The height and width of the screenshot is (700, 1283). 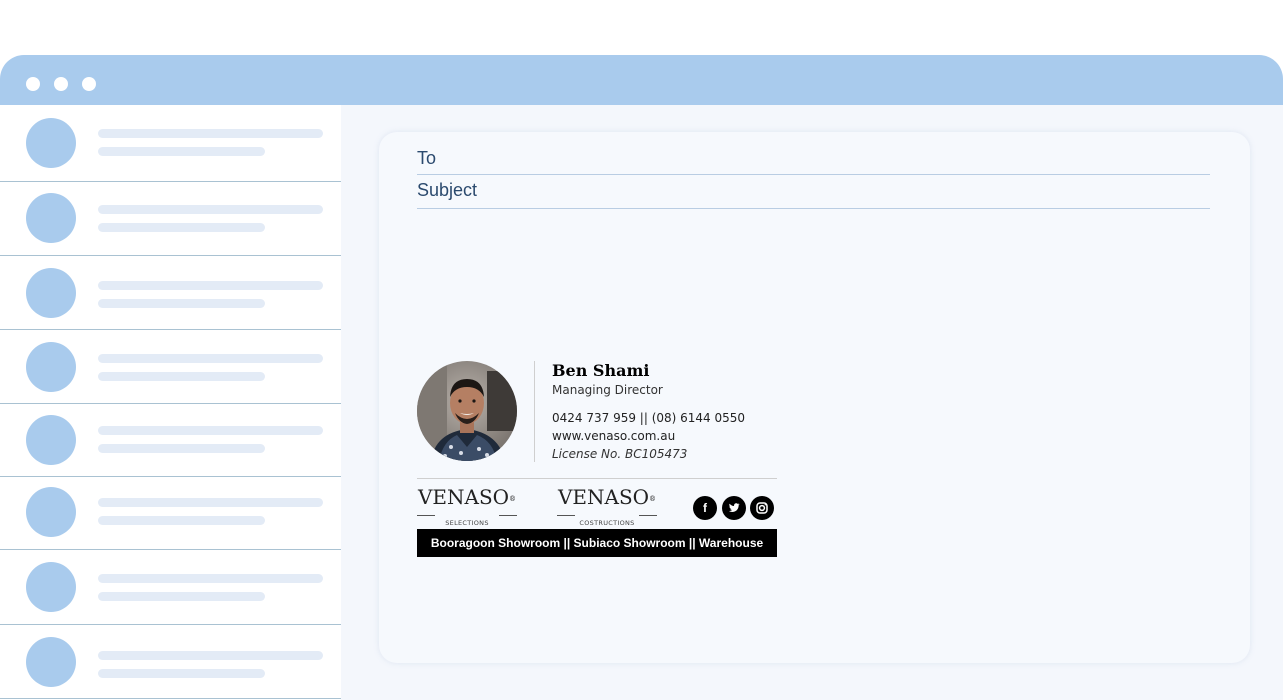 What do you see at coordinates (467, 523) in the screenshot?
I see `logo-subtitle: SELECTIONS` at bounding box center [467, 523].